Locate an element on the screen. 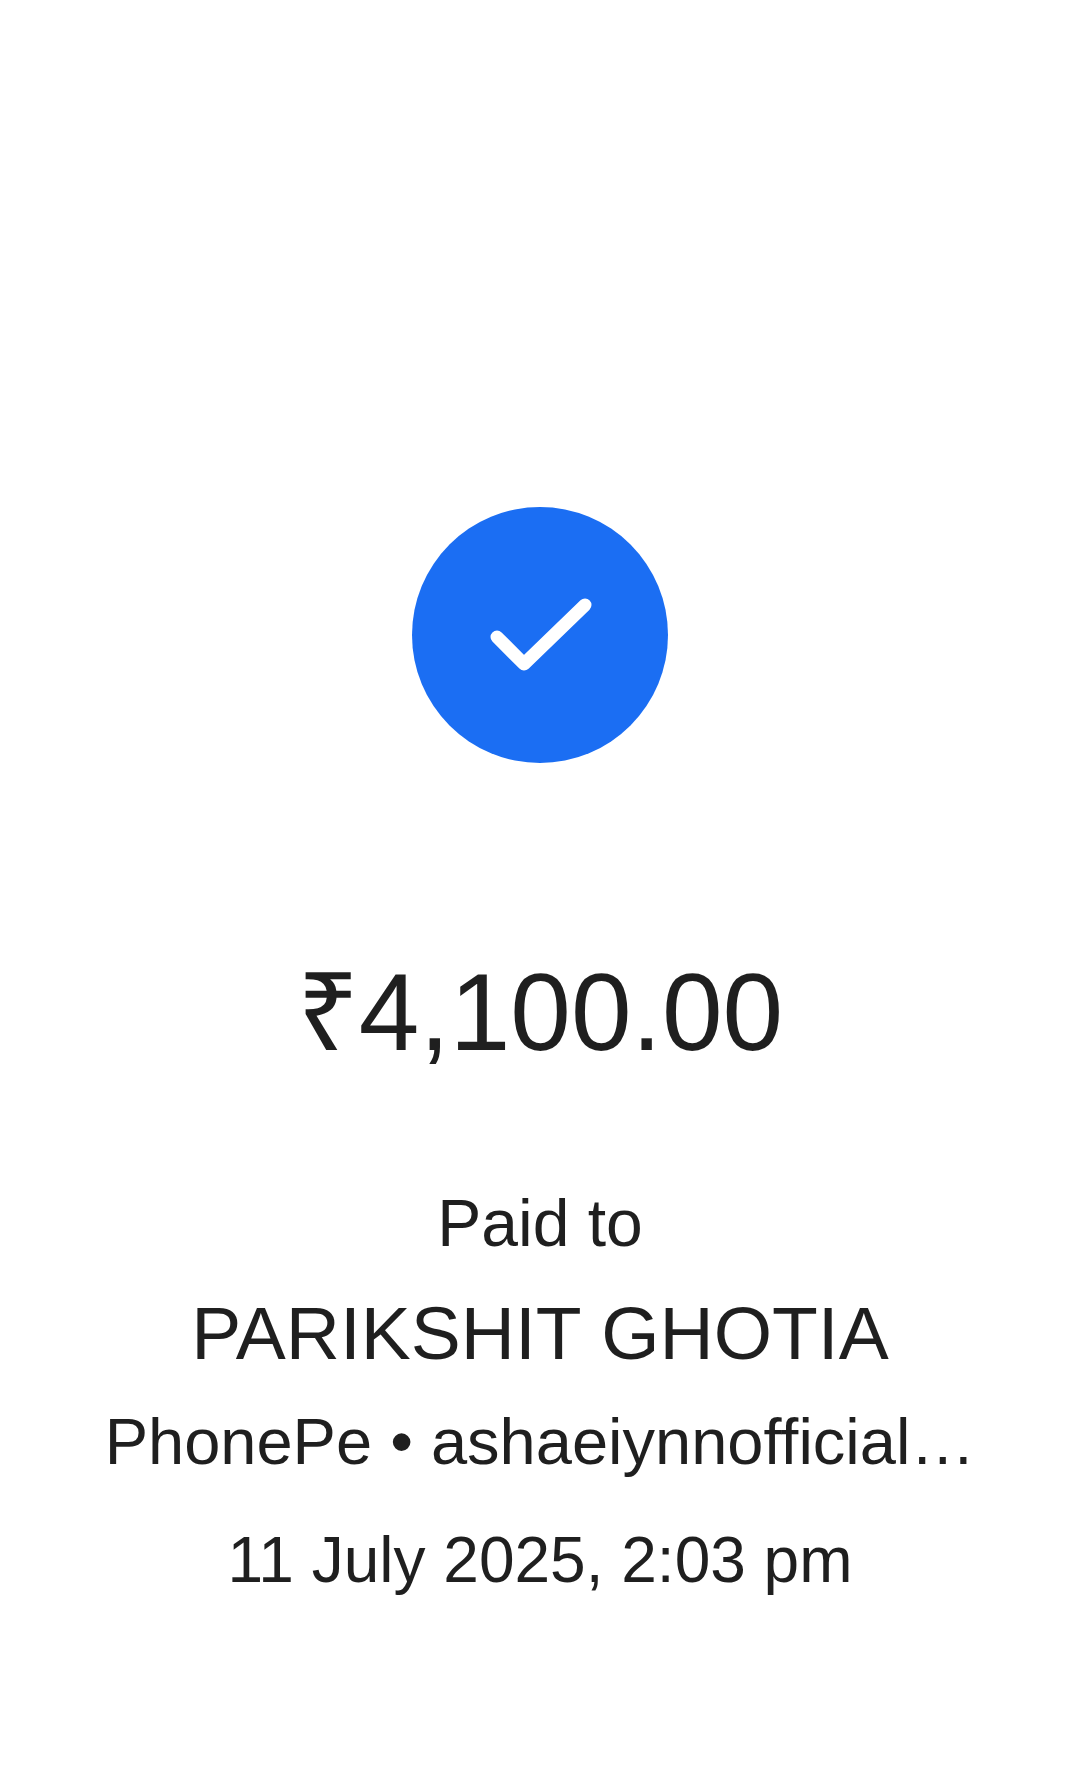 This screenshot has width=1080, height=1773. paid-to-label: Paid to is located at coordinates (540, 1223).